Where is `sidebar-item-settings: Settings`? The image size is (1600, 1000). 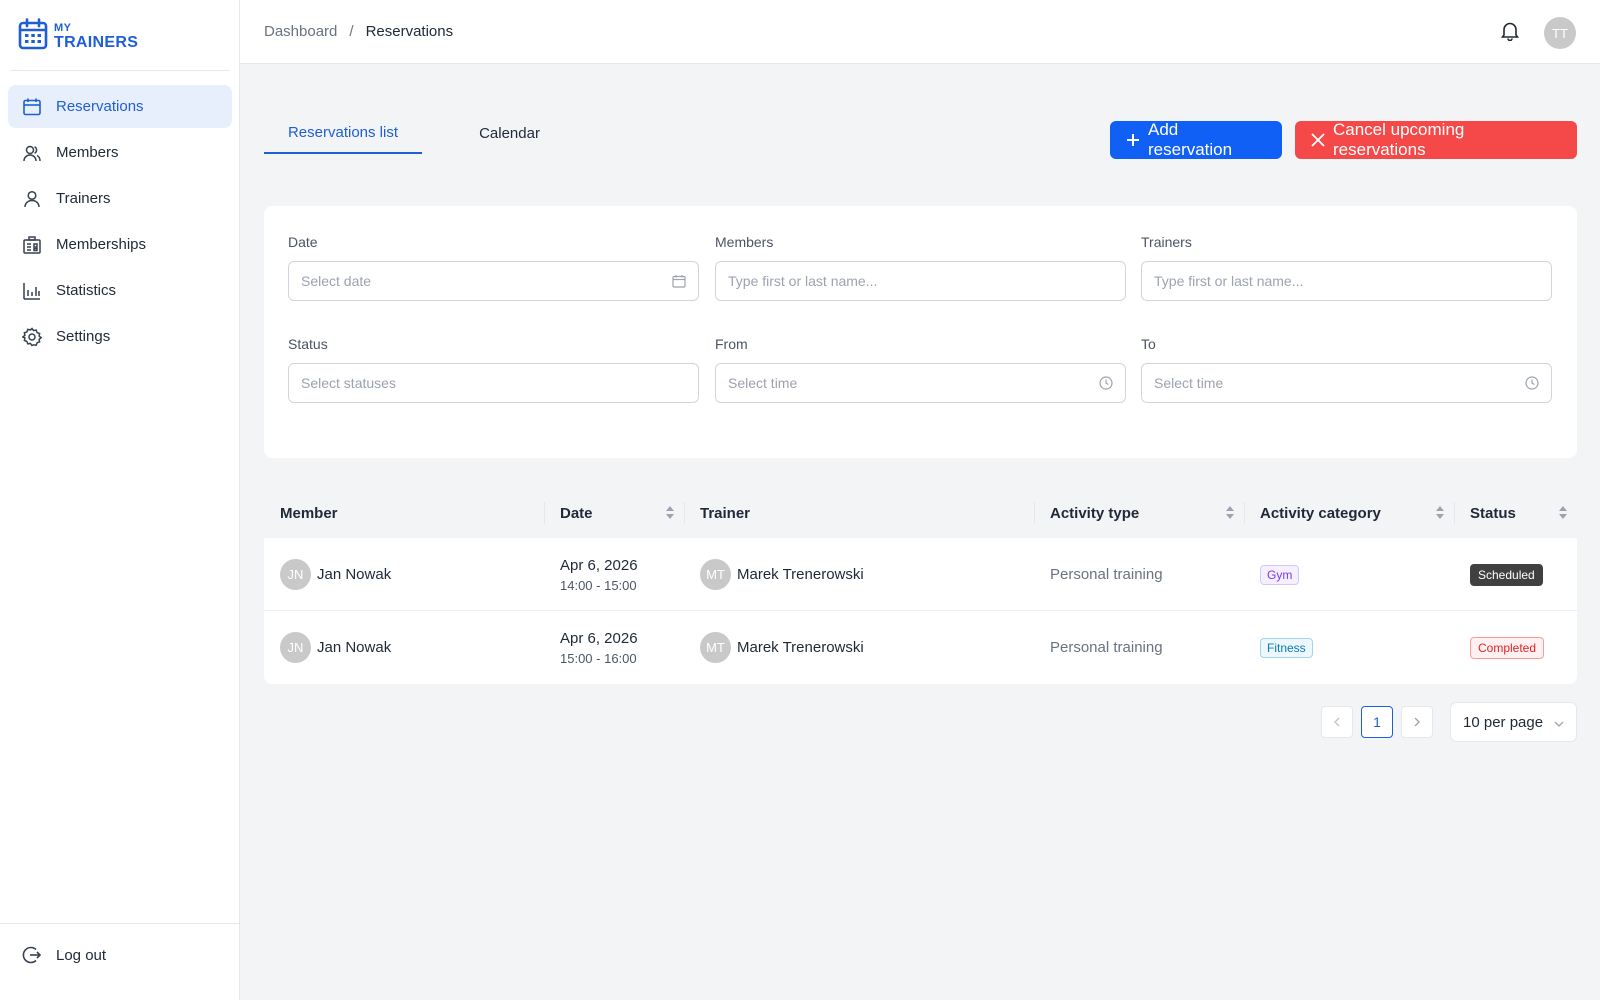 sidebar-item-settings: Settings is located at coordinates (120, 336).